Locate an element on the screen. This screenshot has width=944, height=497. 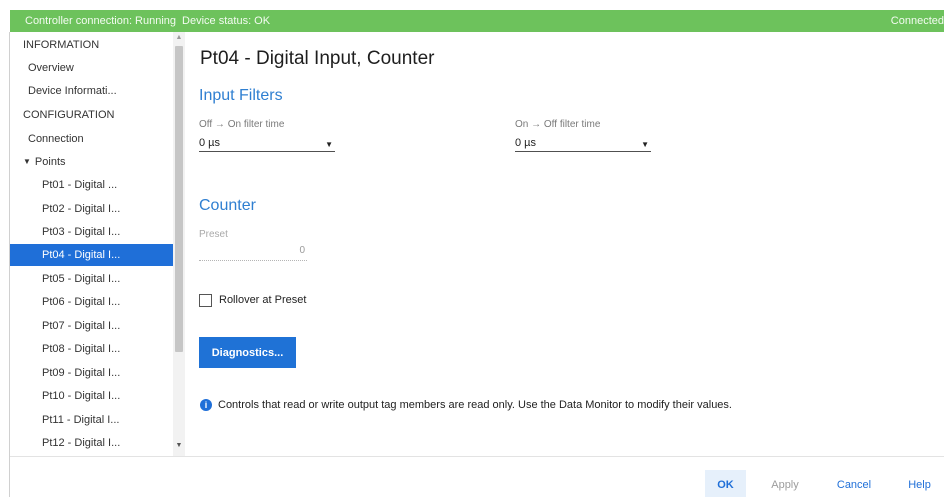
ok-button: OK is located at coordinates (725, 483).